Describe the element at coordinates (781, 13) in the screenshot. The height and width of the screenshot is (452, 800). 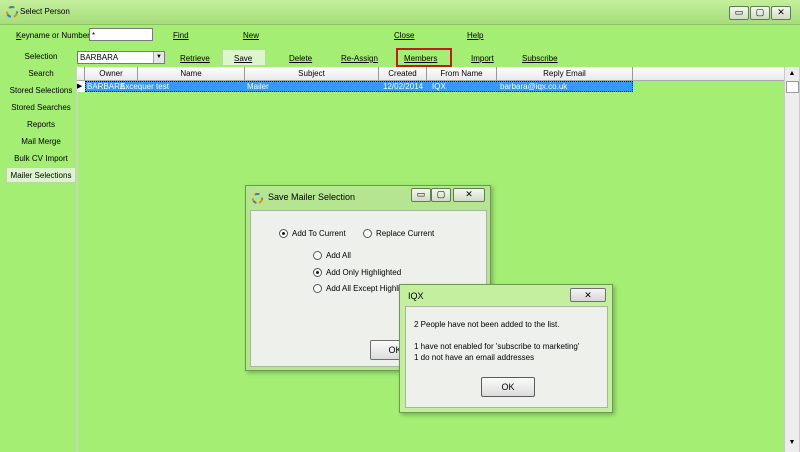
I see `close-window-button: ✕` at that location.